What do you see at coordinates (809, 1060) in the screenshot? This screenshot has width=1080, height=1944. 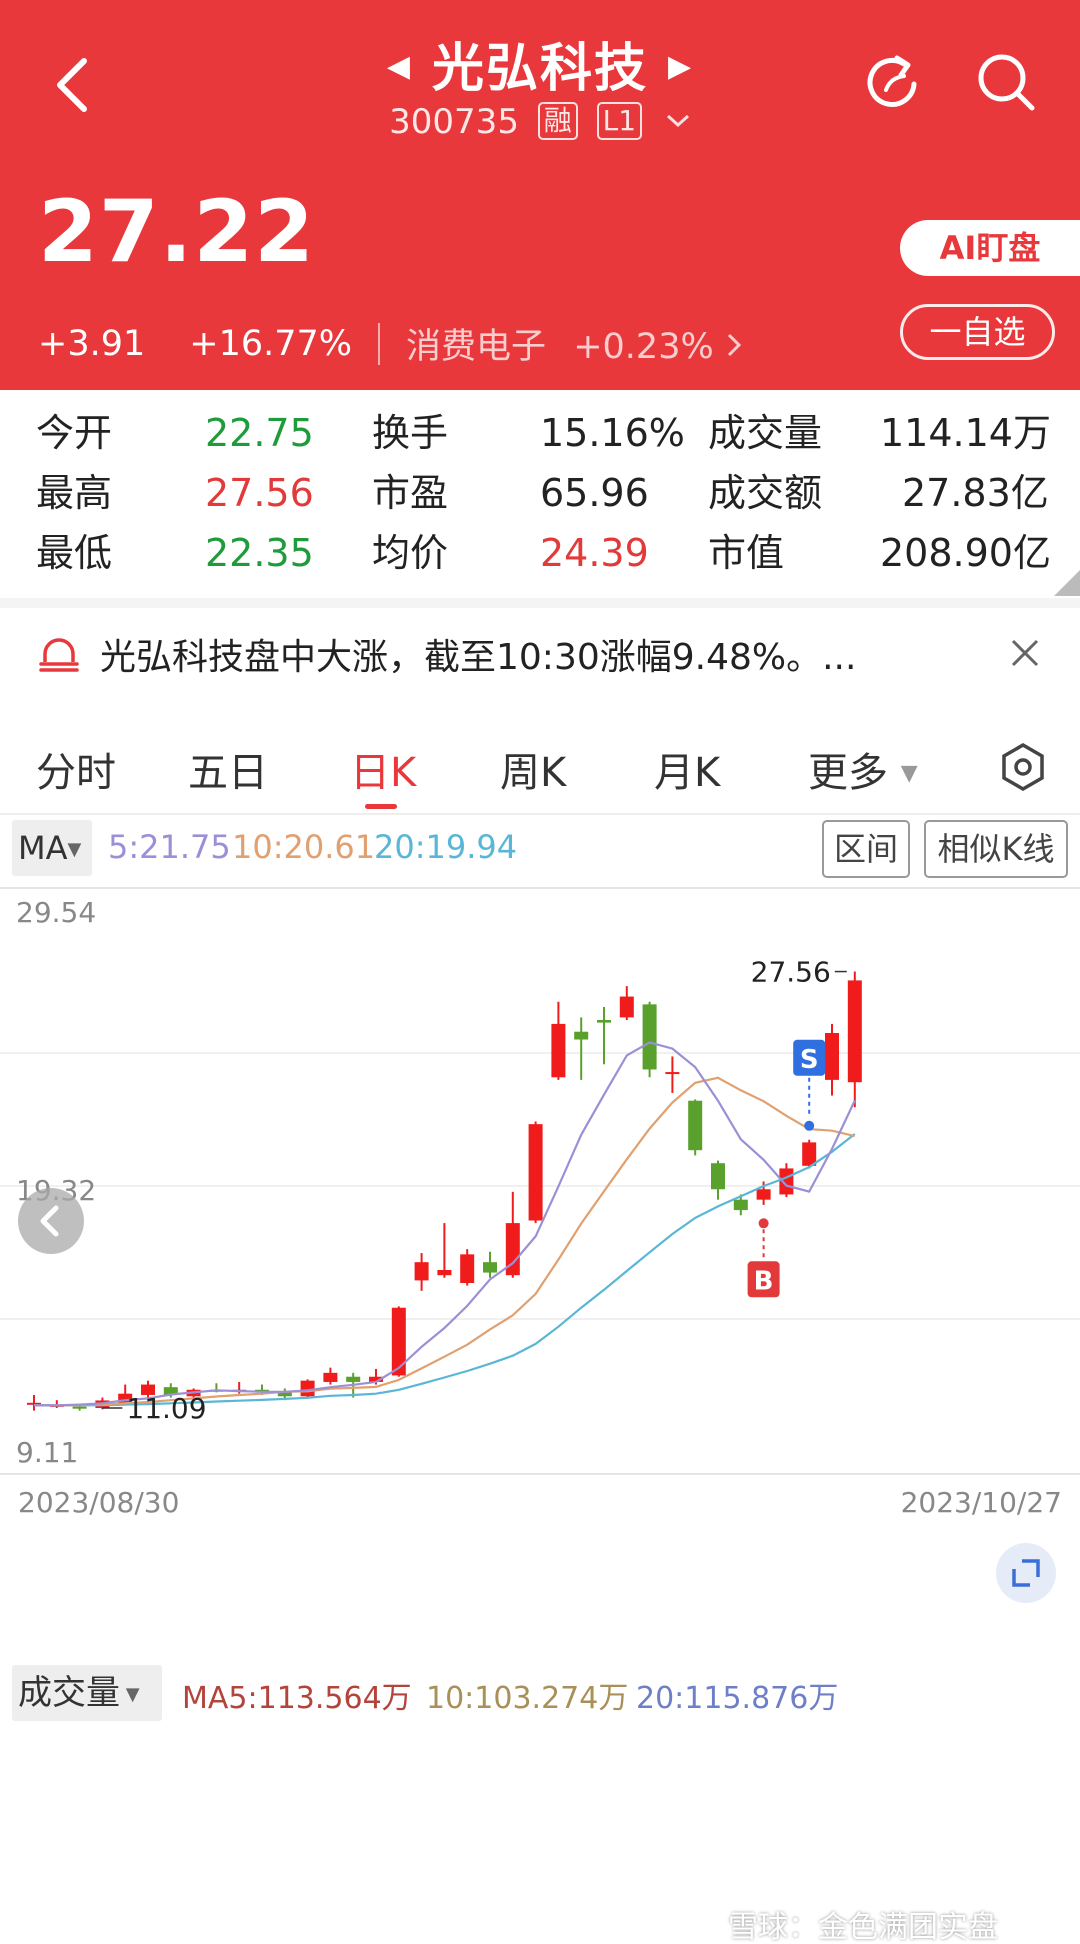 I see `sell-marker-label: S` at bounding box center [809, 1060].